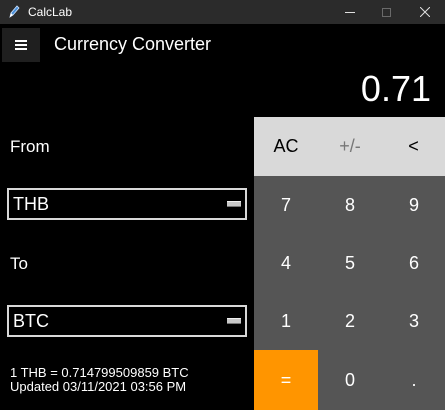  What do you see at coordinates (286, 205) in the screenshot?
I see `key-7-button: 7` at bounding box center [286, 205].